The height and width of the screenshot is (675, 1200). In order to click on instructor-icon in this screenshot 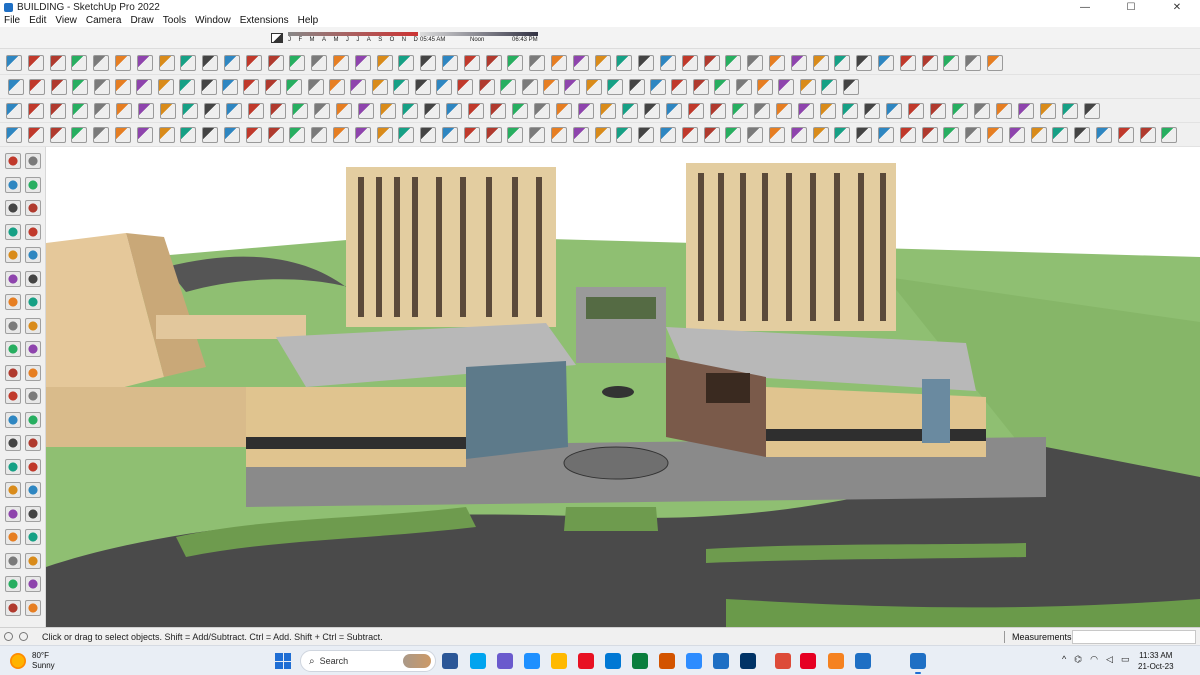, I will do `click(23, 636)`.